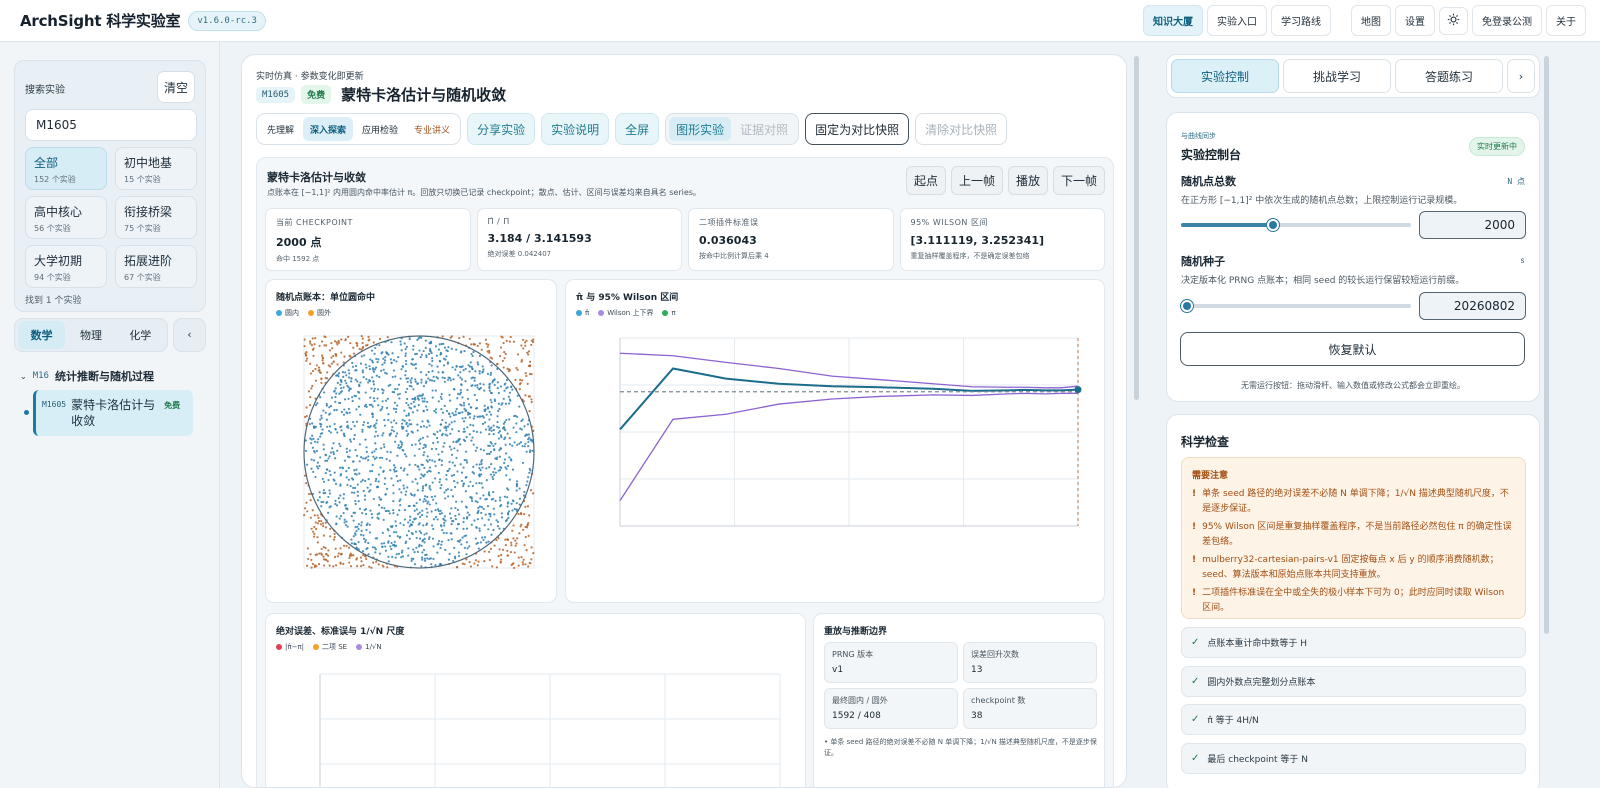 The image size is (1600, 788). I want to click on kv-key: 最终圆内 / 圆外, so click(860, 700).